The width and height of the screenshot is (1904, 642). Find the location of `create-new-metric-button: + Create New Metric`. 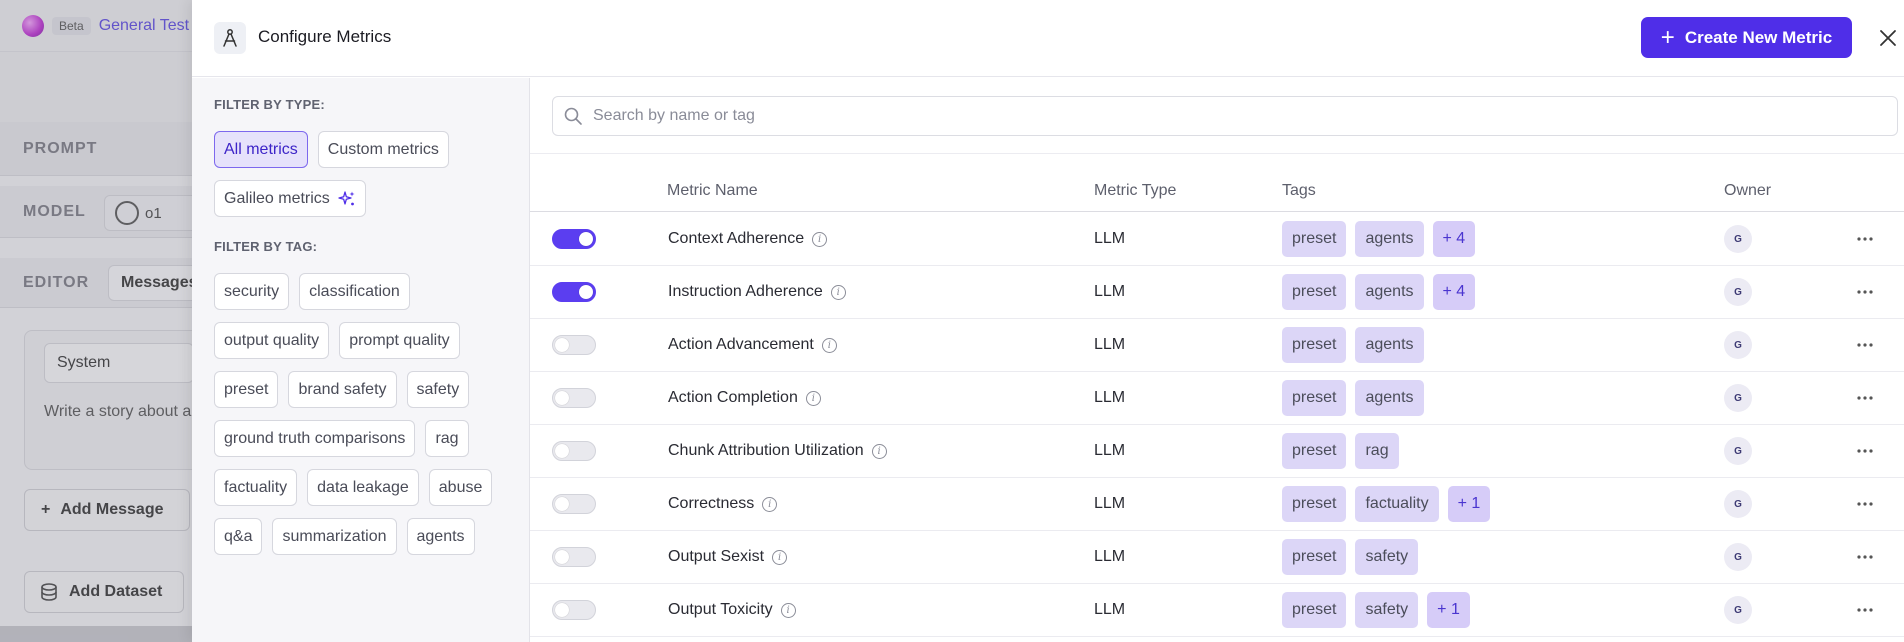

create-new-metric-button: + Create New Metric is located at coordinates (1746, 37).